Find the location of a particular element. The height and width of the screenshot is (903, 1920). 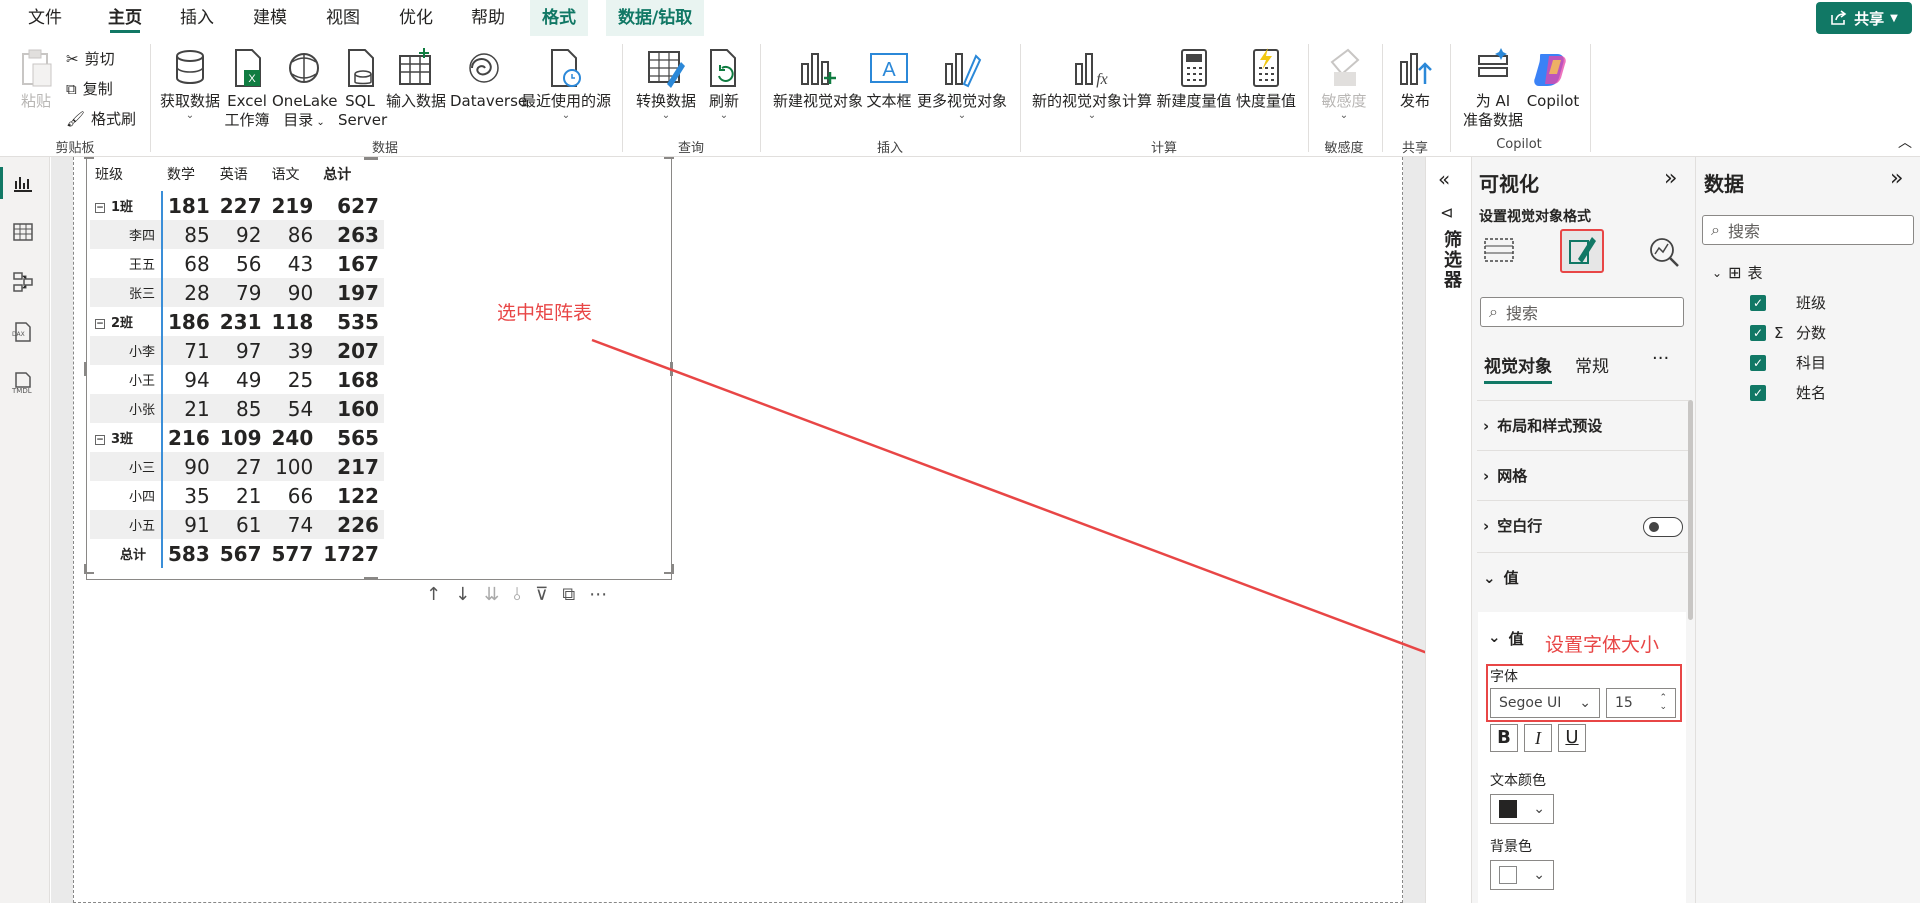

more-visuals-button: 更多视觉对象 ⌄ is located at coordinates (962, 84).